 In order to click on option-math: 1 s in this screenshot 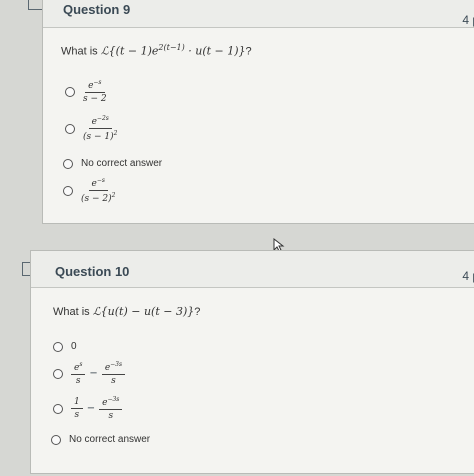, I will do `click(77, 408)`.